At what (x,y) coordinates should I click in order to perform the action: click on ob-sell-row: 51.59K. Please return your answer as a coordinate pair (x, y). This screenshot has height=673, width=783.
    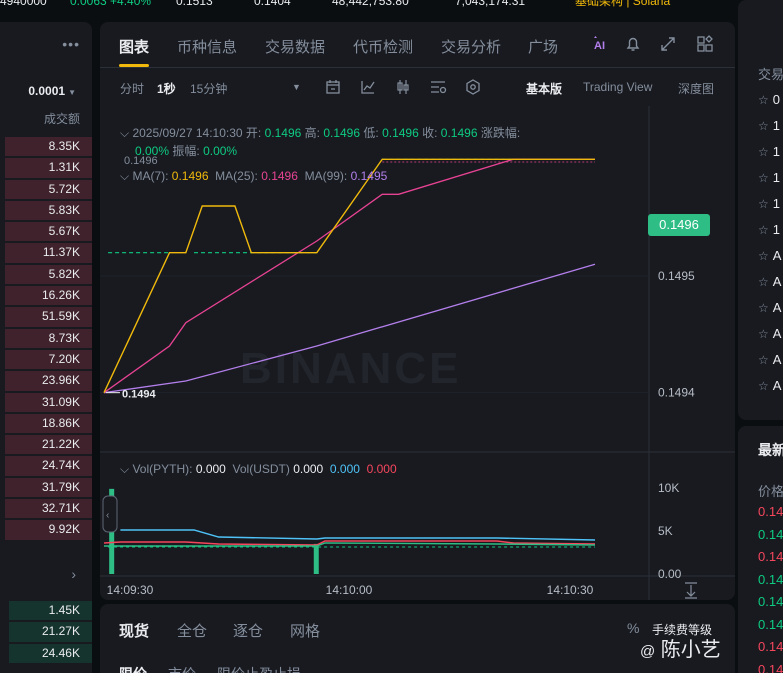
    Looking at the image, I should click on (46, 316).